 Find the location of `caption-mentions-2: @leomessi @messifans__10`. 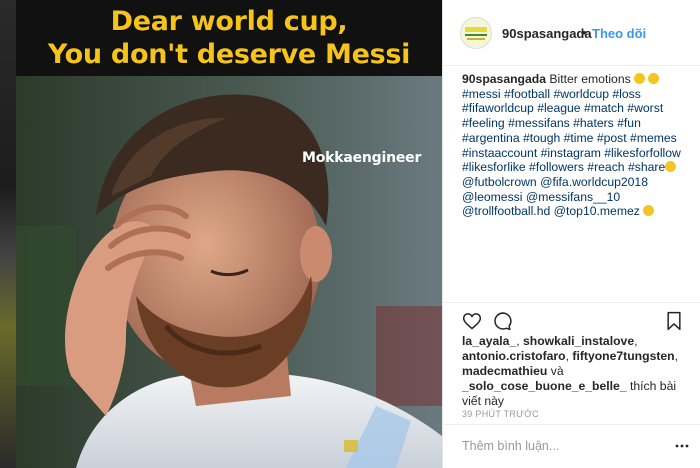

caption-mentions-2: @leomessi @messifans__10 is located at coordinates (541, 197).